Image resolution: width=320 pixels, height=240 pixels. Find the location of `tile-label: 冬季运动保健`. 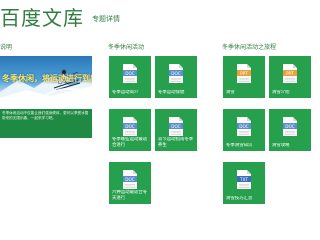

tile-label: 冬季运动保健 is located at coordinates (171, 92).